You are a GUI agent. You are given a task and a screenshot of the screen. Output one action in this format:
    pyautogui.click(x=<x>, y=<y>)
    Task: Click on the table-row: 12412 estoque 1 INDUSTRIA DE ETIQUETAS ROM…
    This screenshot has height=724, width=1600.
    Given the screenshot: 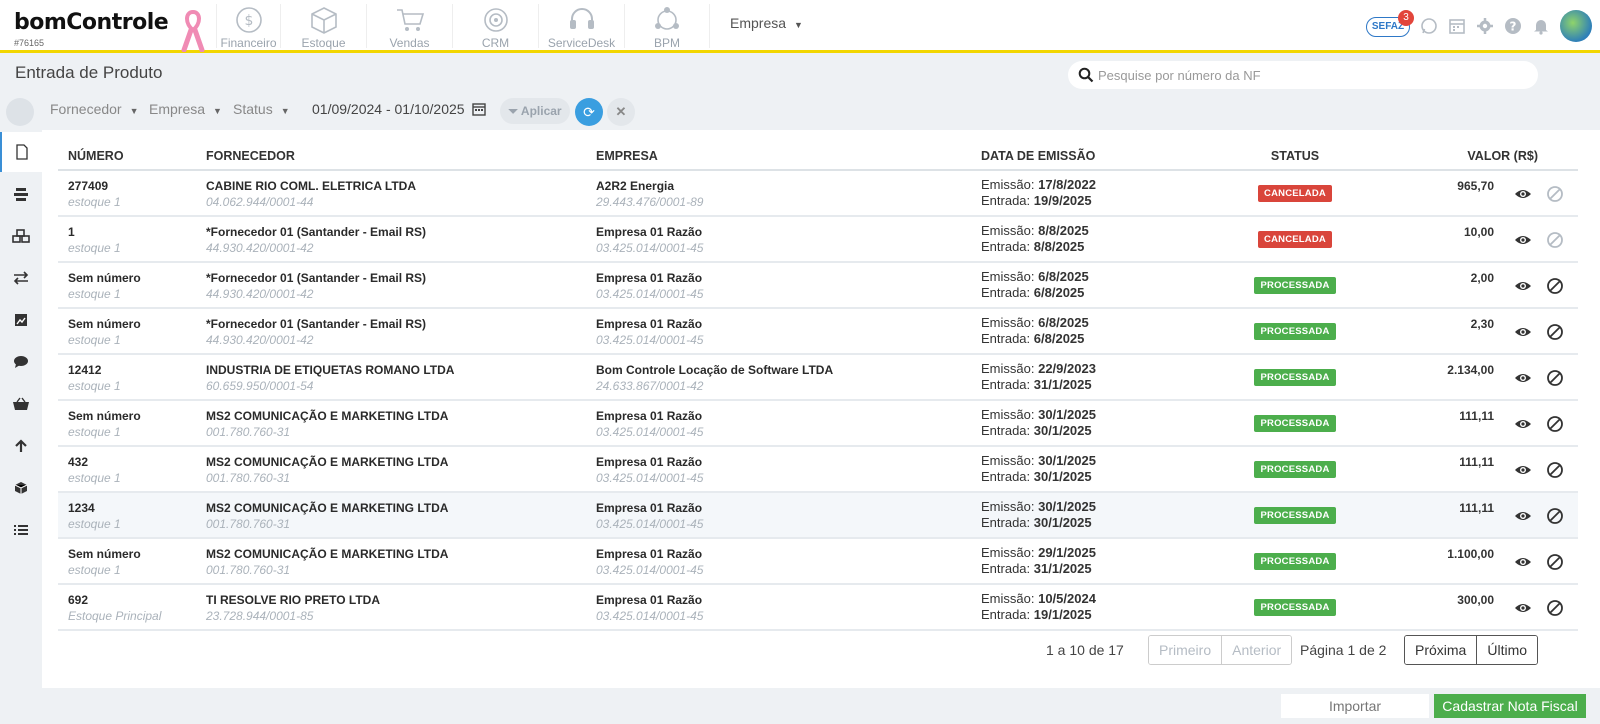 What is the action you would take?
    pyautogui.click(x=818, y=377)
    